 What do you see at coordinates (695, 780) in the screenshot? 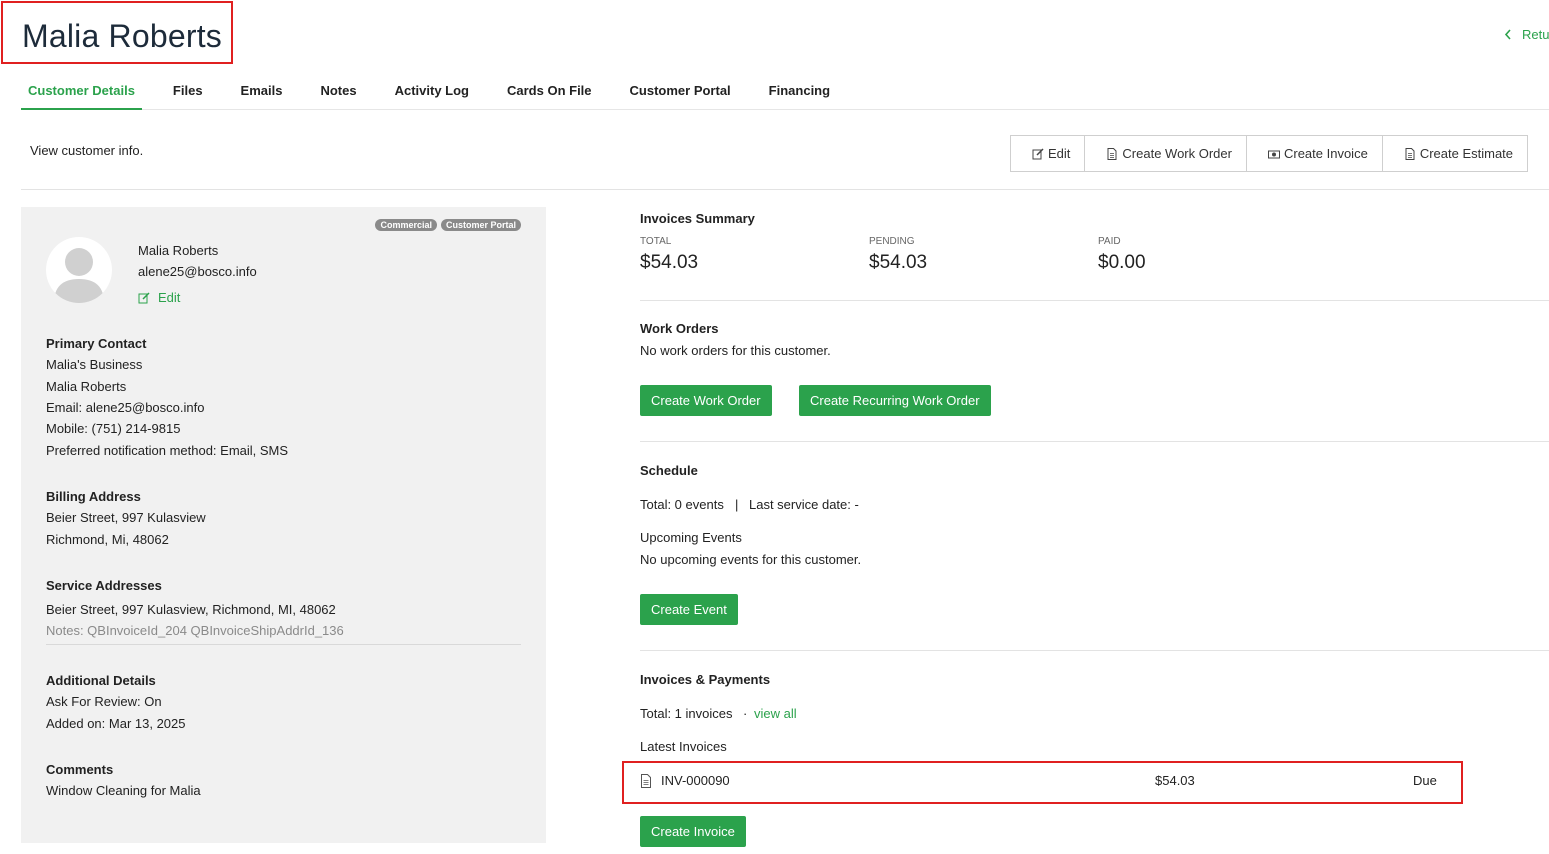
I see `invoice-number: INV-000090` at bounding box center [695, 780].